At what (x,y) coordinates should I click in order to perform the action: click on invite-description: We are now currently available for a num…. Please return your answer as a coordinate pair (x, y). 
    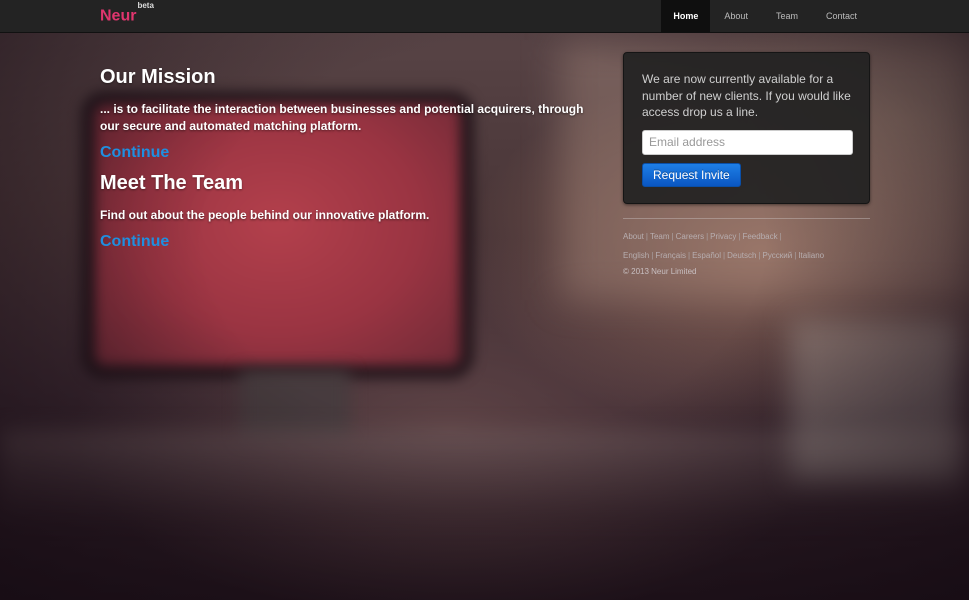
    Looking at the image, I should click on (746, 95).